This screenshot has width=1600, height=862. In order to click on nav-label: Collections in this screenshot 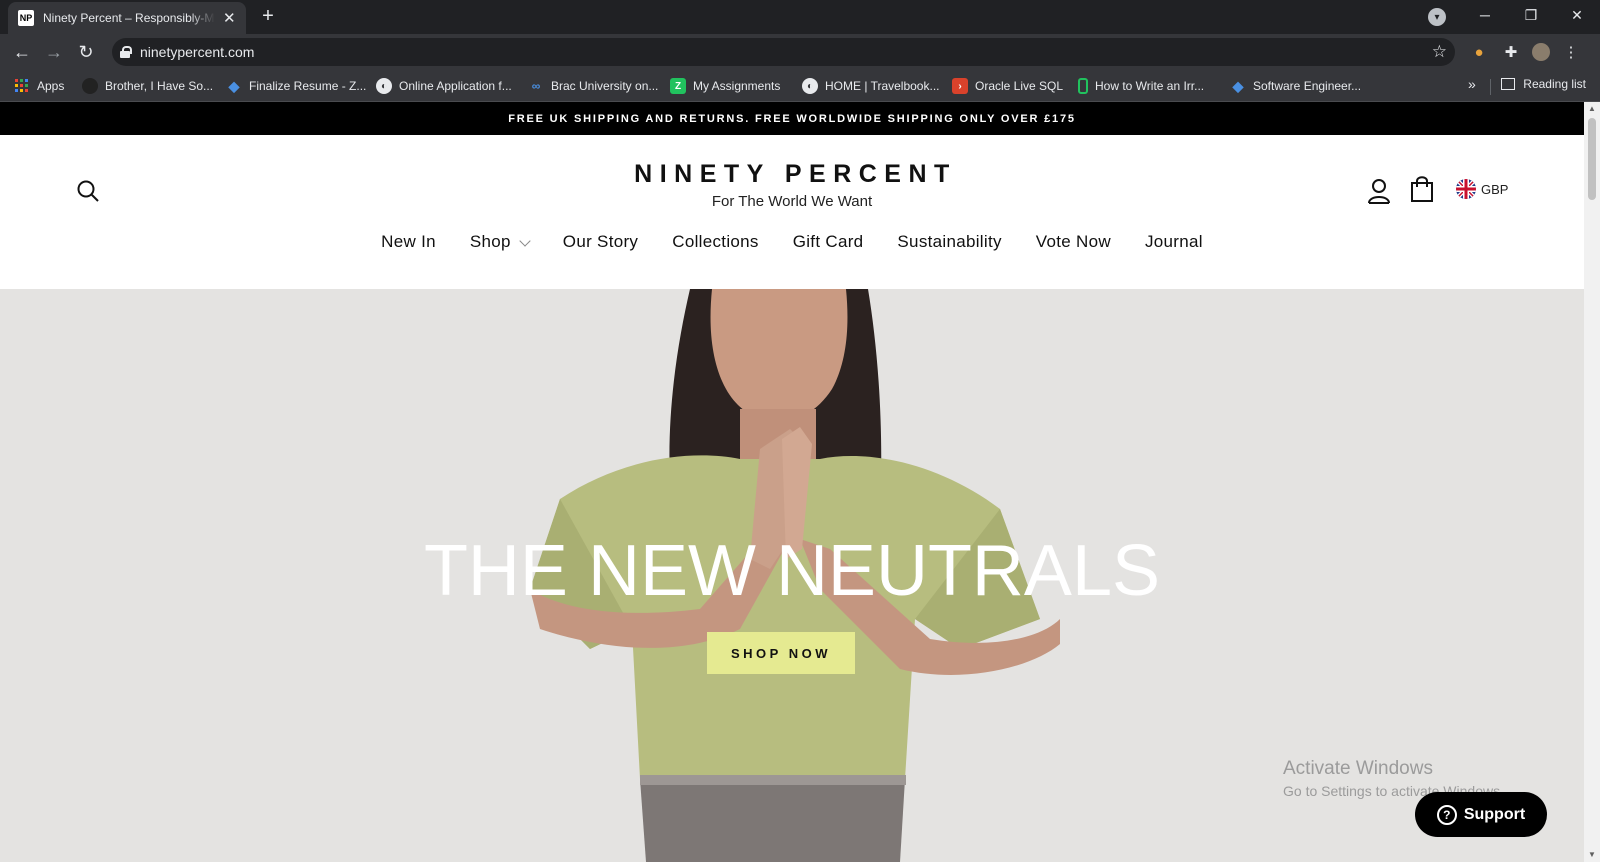, I will do `click(715, 241)`.